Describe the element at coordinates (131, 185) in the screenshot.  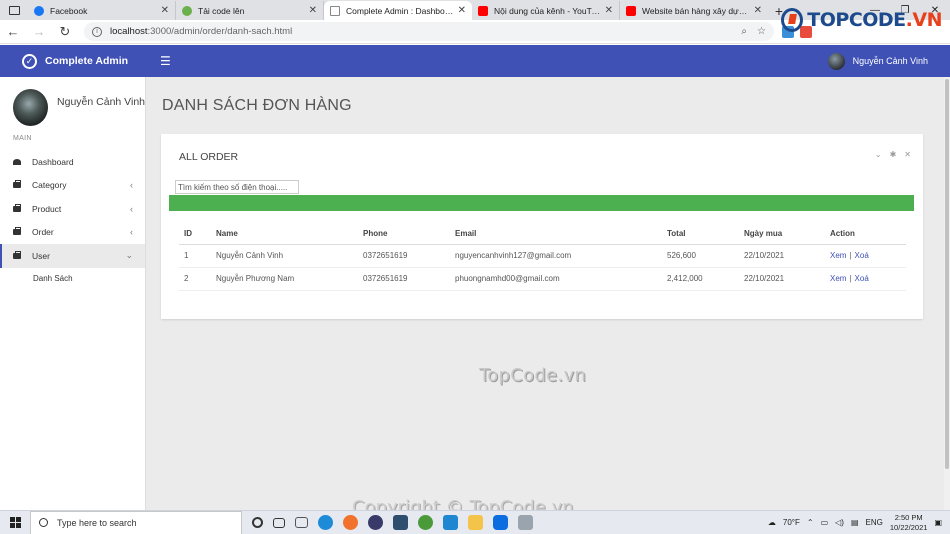
I see `chevron-left-icon: ‹` at that location.